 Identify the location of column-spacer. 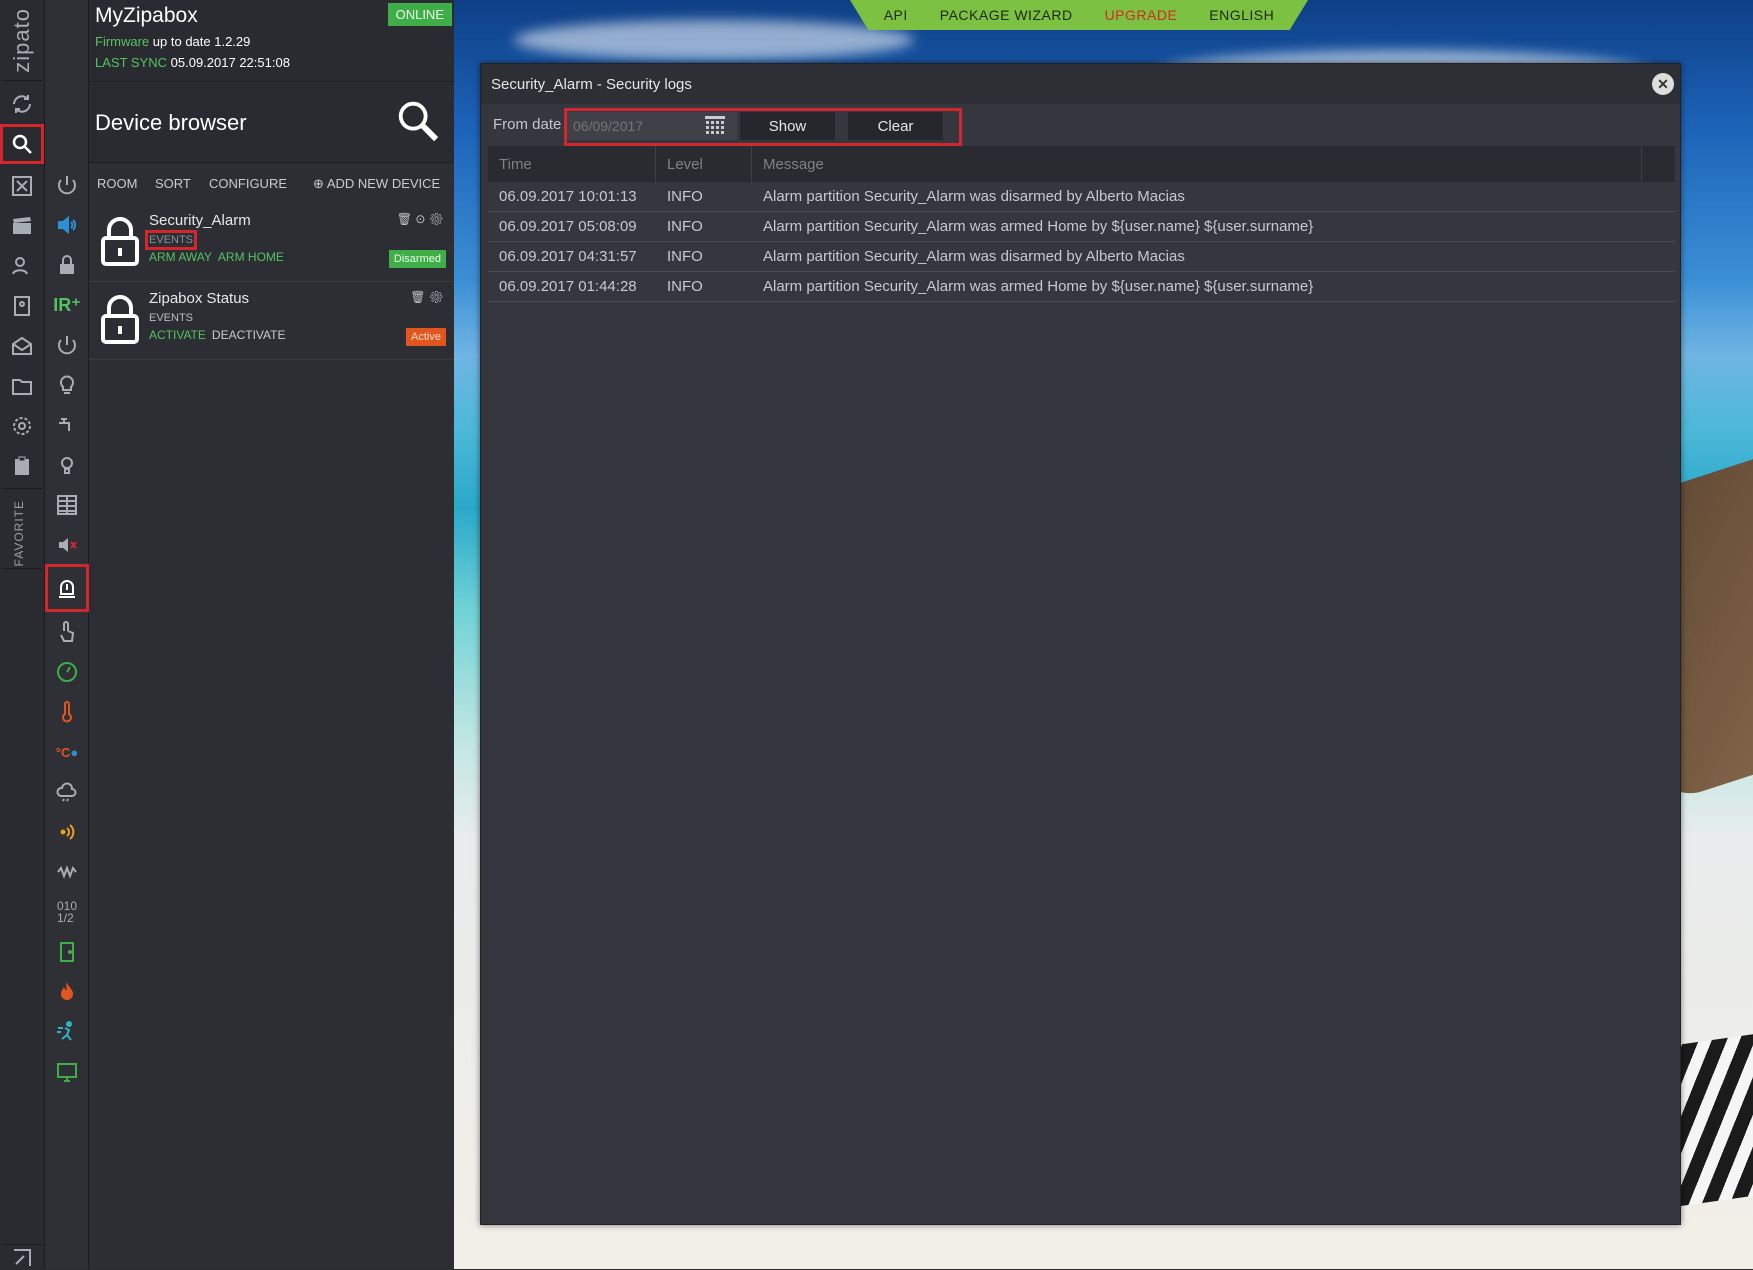
(1658, 164).